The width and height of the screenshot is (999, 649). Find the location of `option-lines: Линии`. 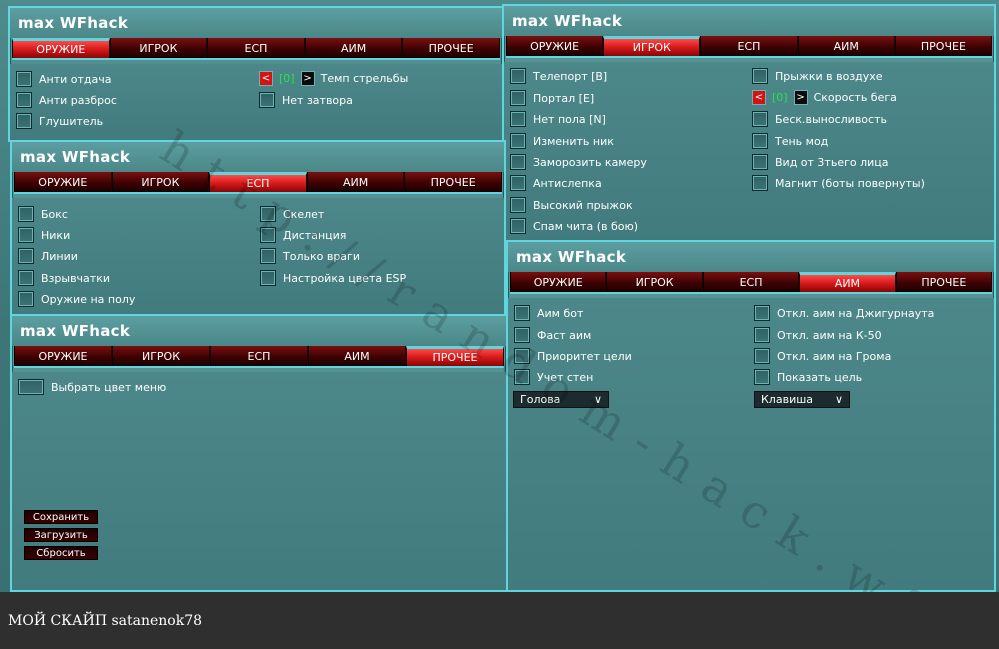

option-lines: Линии is located at coordinates (48, 256).